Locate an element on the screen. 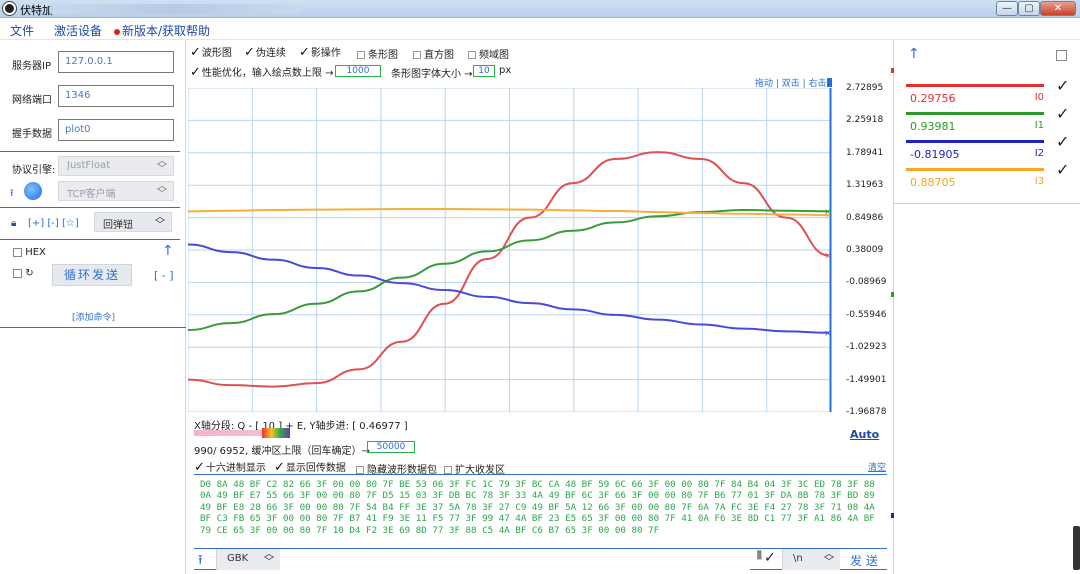 This screenshot has height=574, width=1080. connection-mode-select: TCP客户端 ︿ ﹀ is located at coordinates (116, 191).